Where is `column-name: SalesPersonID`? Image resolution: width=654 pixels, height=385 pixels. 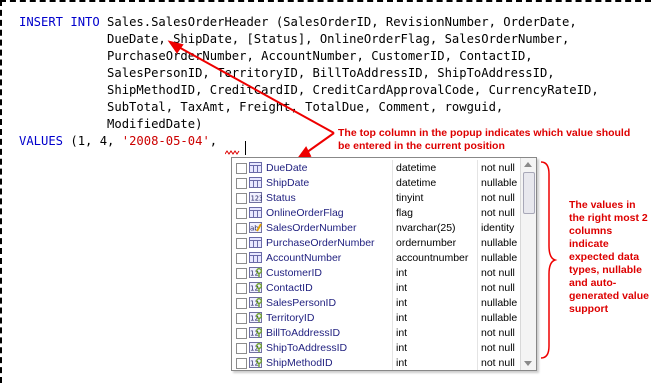 column-name: SalesPersonID is located at coordinates (301, 303).